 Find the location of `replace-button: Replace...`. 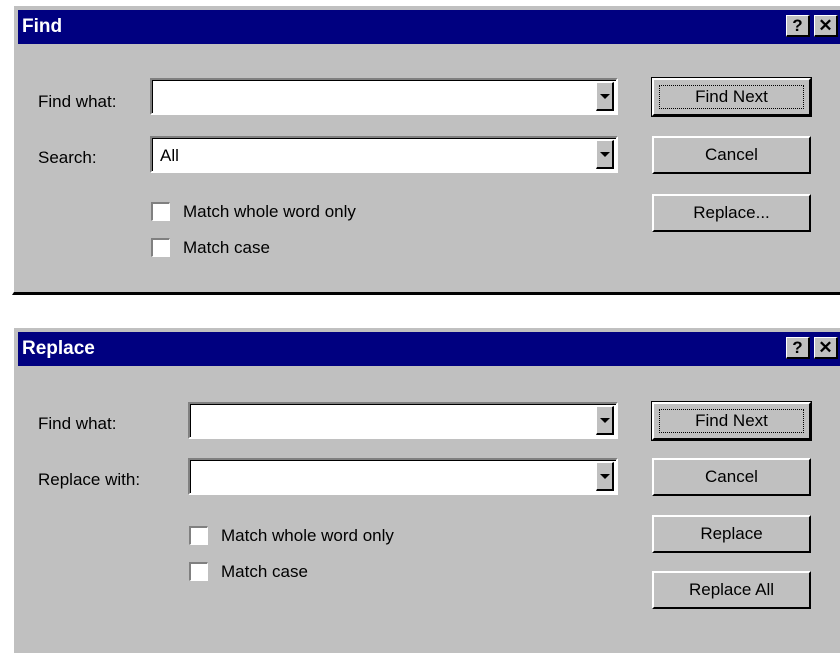

replace-button: Replace... is located at coordinates (731, 213).